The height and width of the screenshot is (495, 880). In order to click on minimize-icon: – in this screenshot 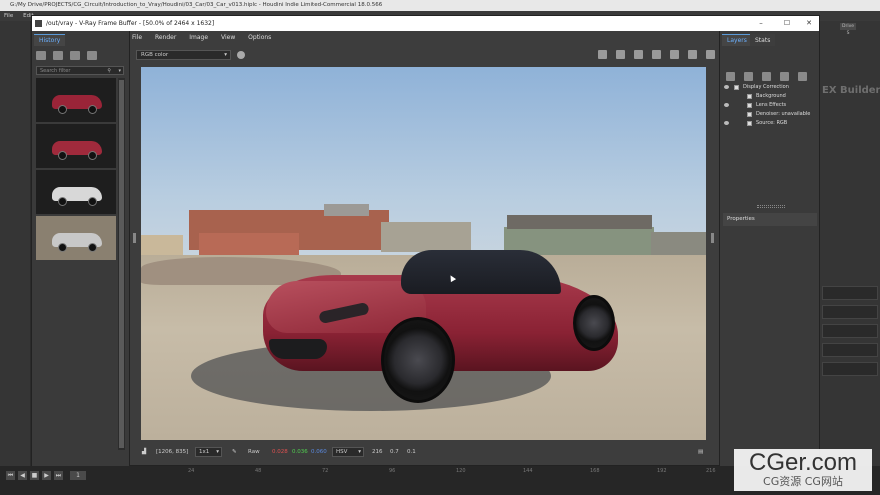, I will do `click(761, 23)`.